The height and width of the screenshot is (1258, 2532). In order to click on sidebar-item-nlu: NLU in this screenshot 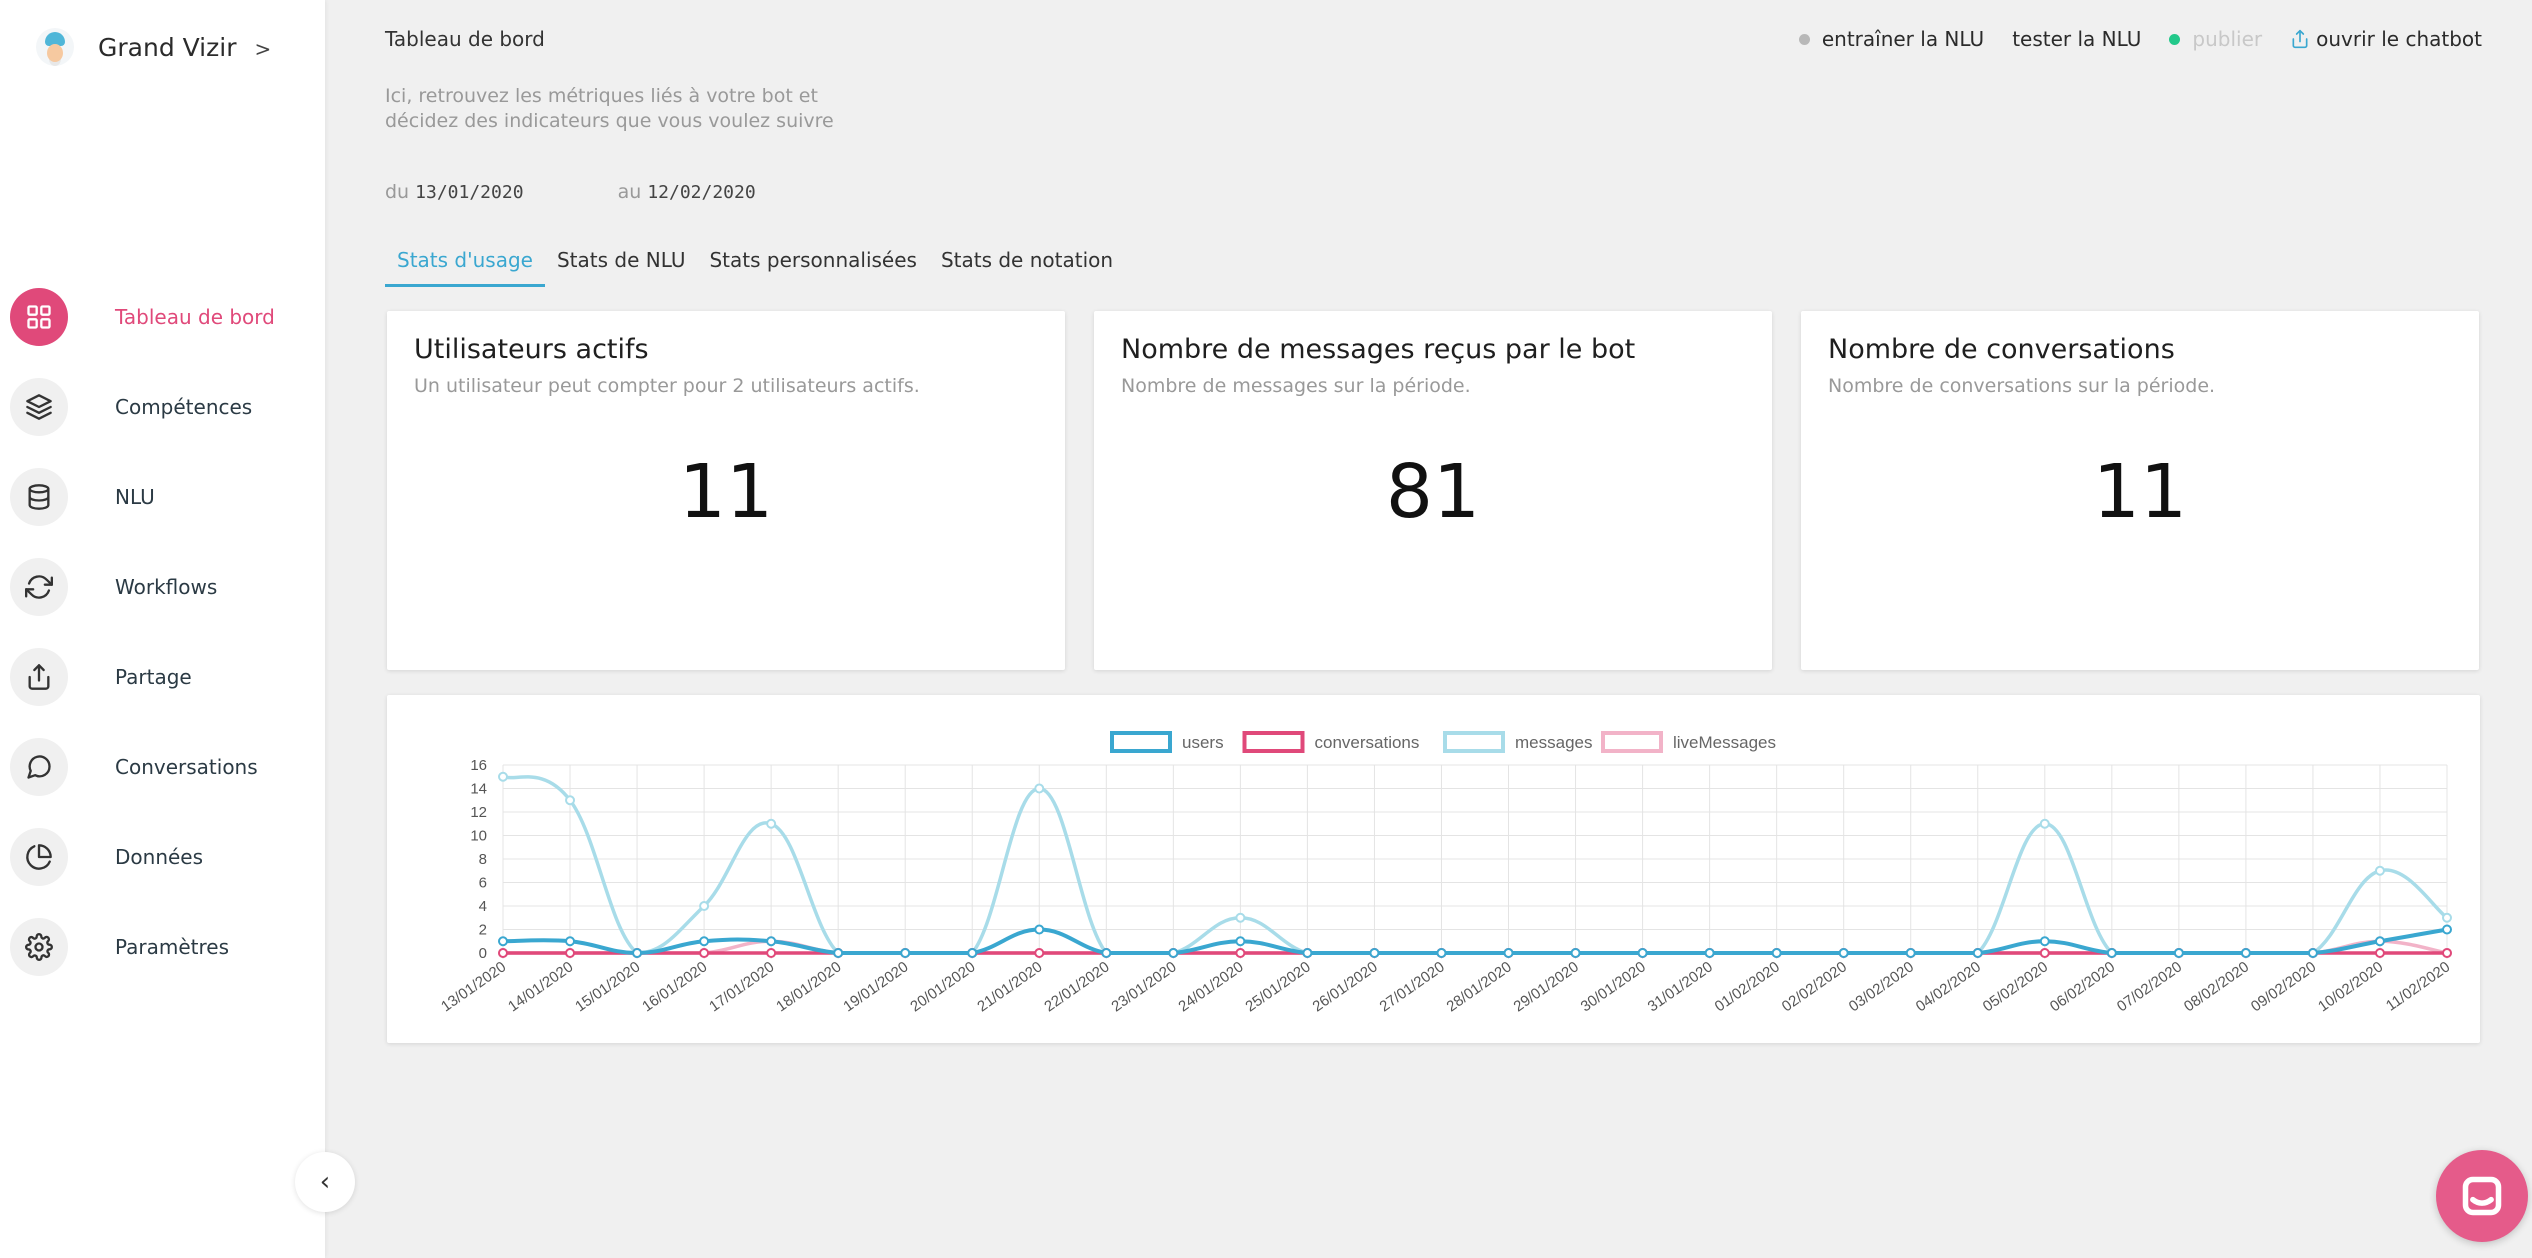, I will do `click(142, 497)`.